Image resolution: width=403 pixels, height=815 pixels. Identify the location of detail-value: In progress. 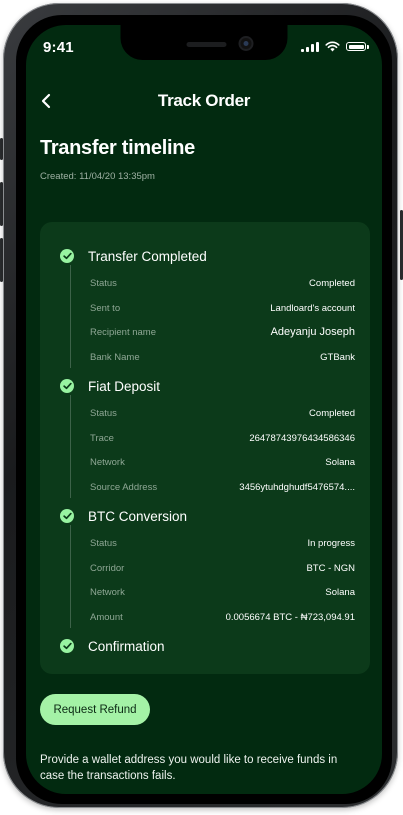
(331, 543).